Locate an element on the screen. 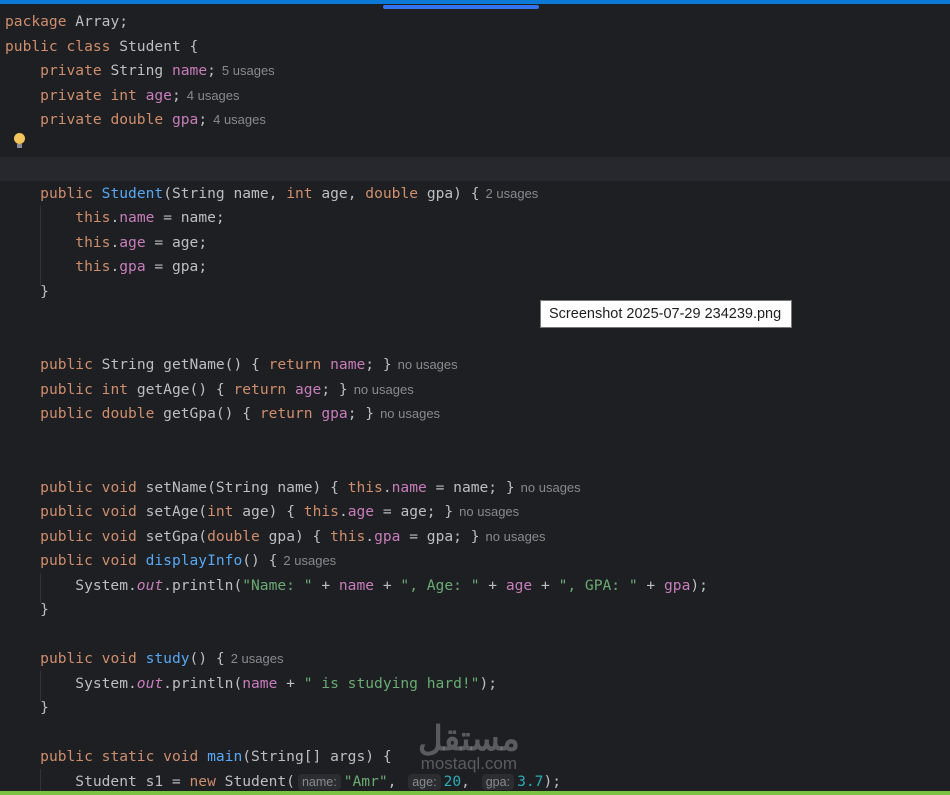  code-line: private String name; 5 usages is located at coordinates (356, 71).